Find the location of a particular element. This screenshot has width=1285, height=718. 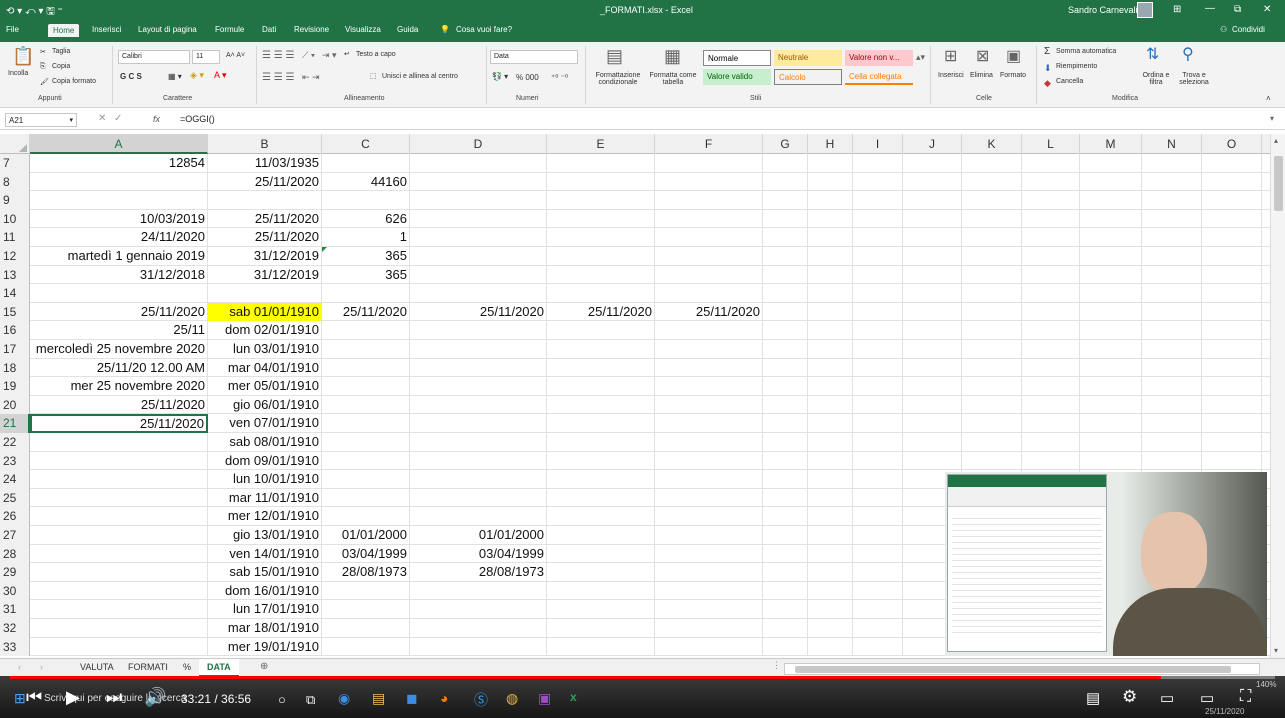

taskbar-explorer-icon: ▤ is located at coordinates (378, 698).